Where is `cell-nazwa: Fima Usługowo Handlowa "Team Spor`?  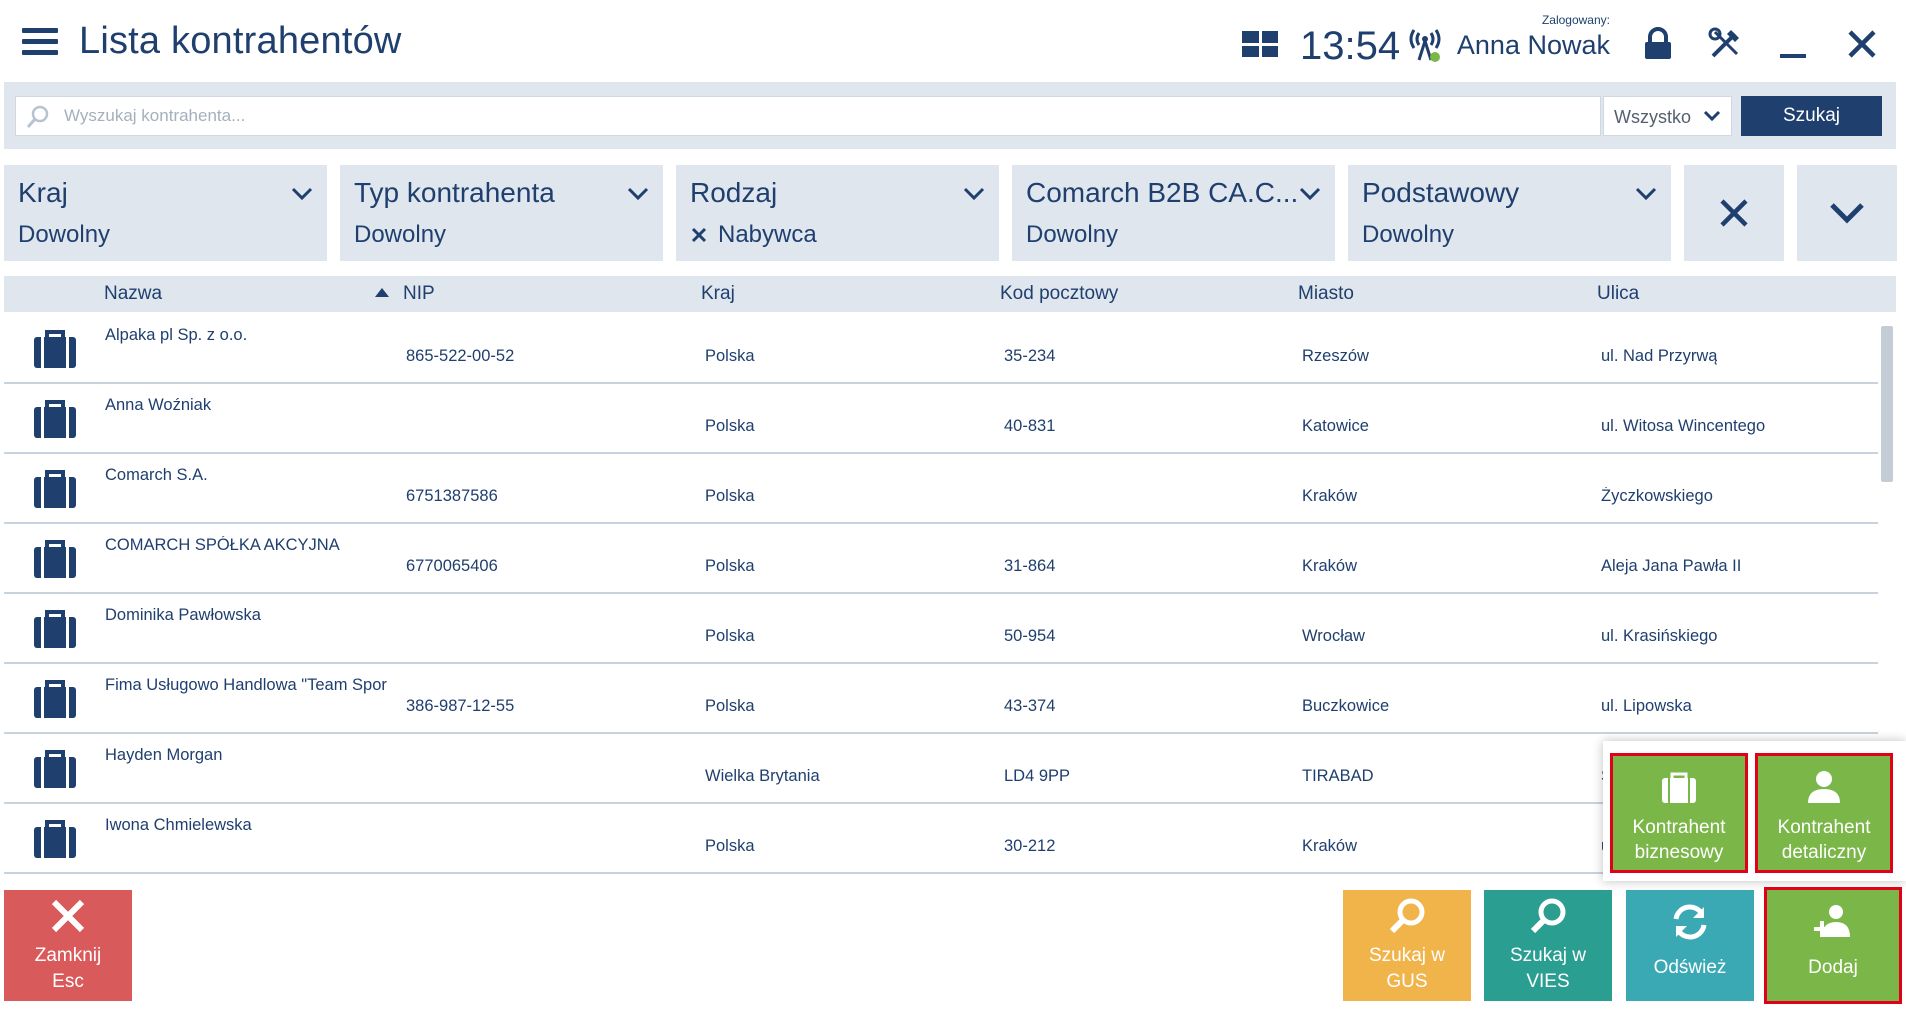 cell-nazwa: Fima Usługowo Handlowa "Team Spor is located at coordinates (246, 685).